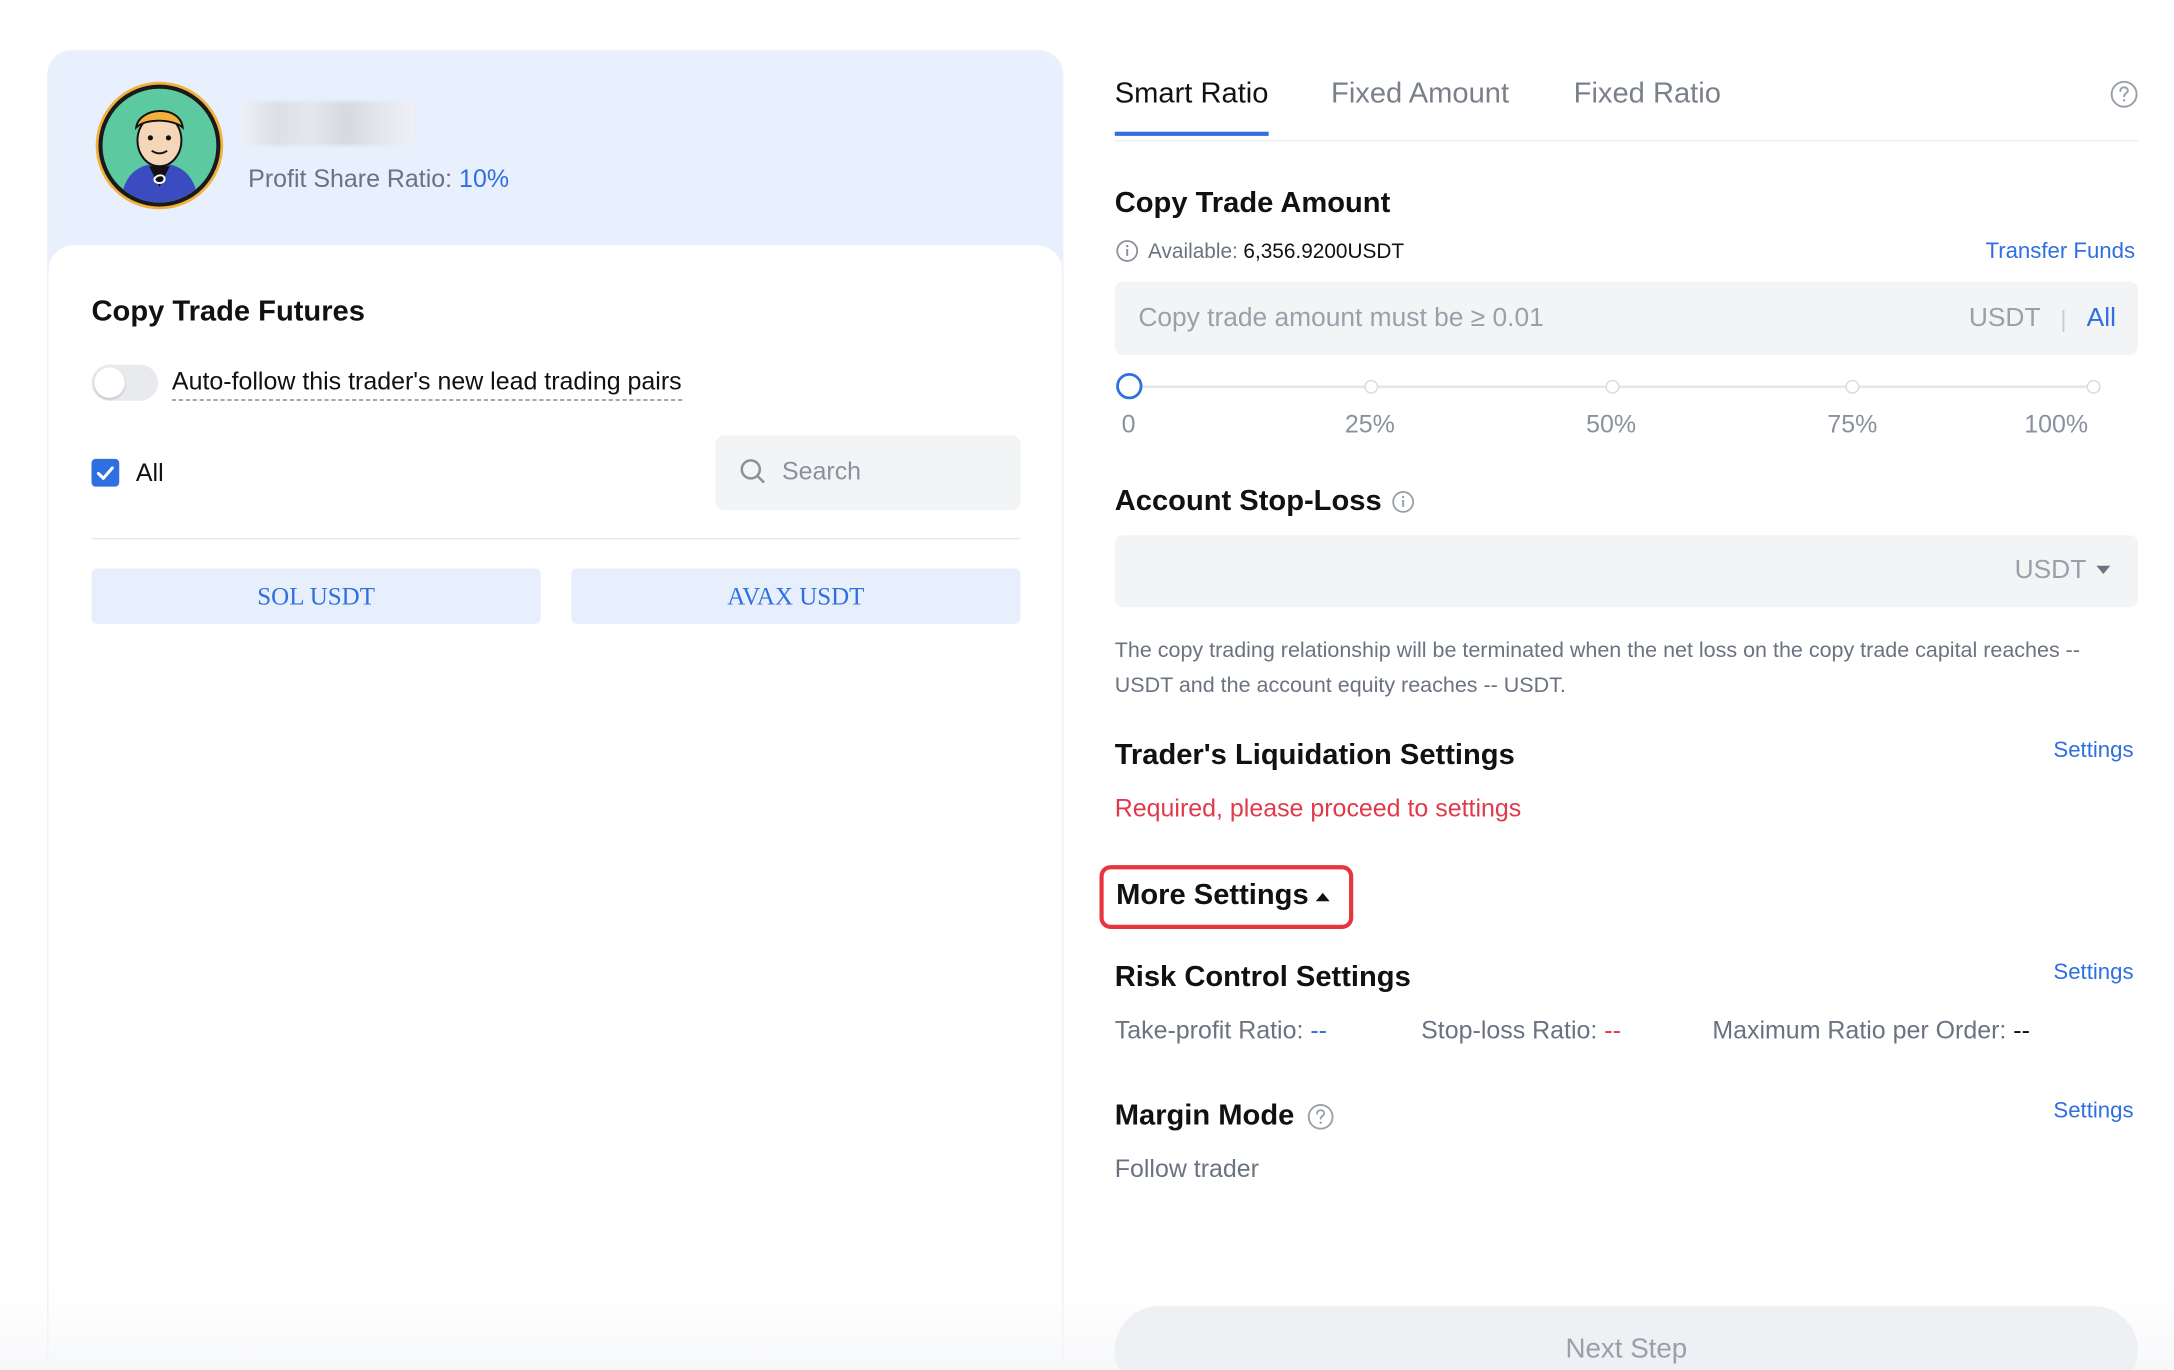 The image size is (2174, 1370). What do you see at coordinates (1204, 1115) in the screenshot?
I see `margin-mode-title: Margin Mode` at bounding box center [1204, 1115].